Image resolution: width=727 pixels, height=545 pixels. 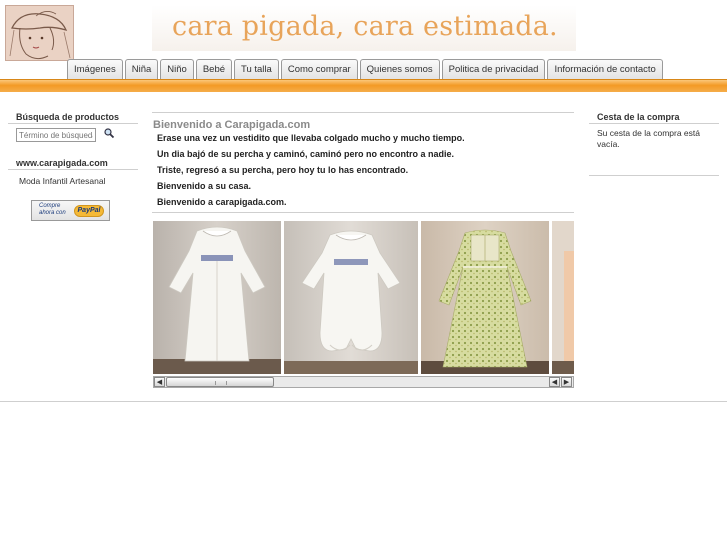 What do you see at coordinates (638, 117) in the screenshot?
I see `cart-title: Cesta de la compra` at bounding box center [638, 117].